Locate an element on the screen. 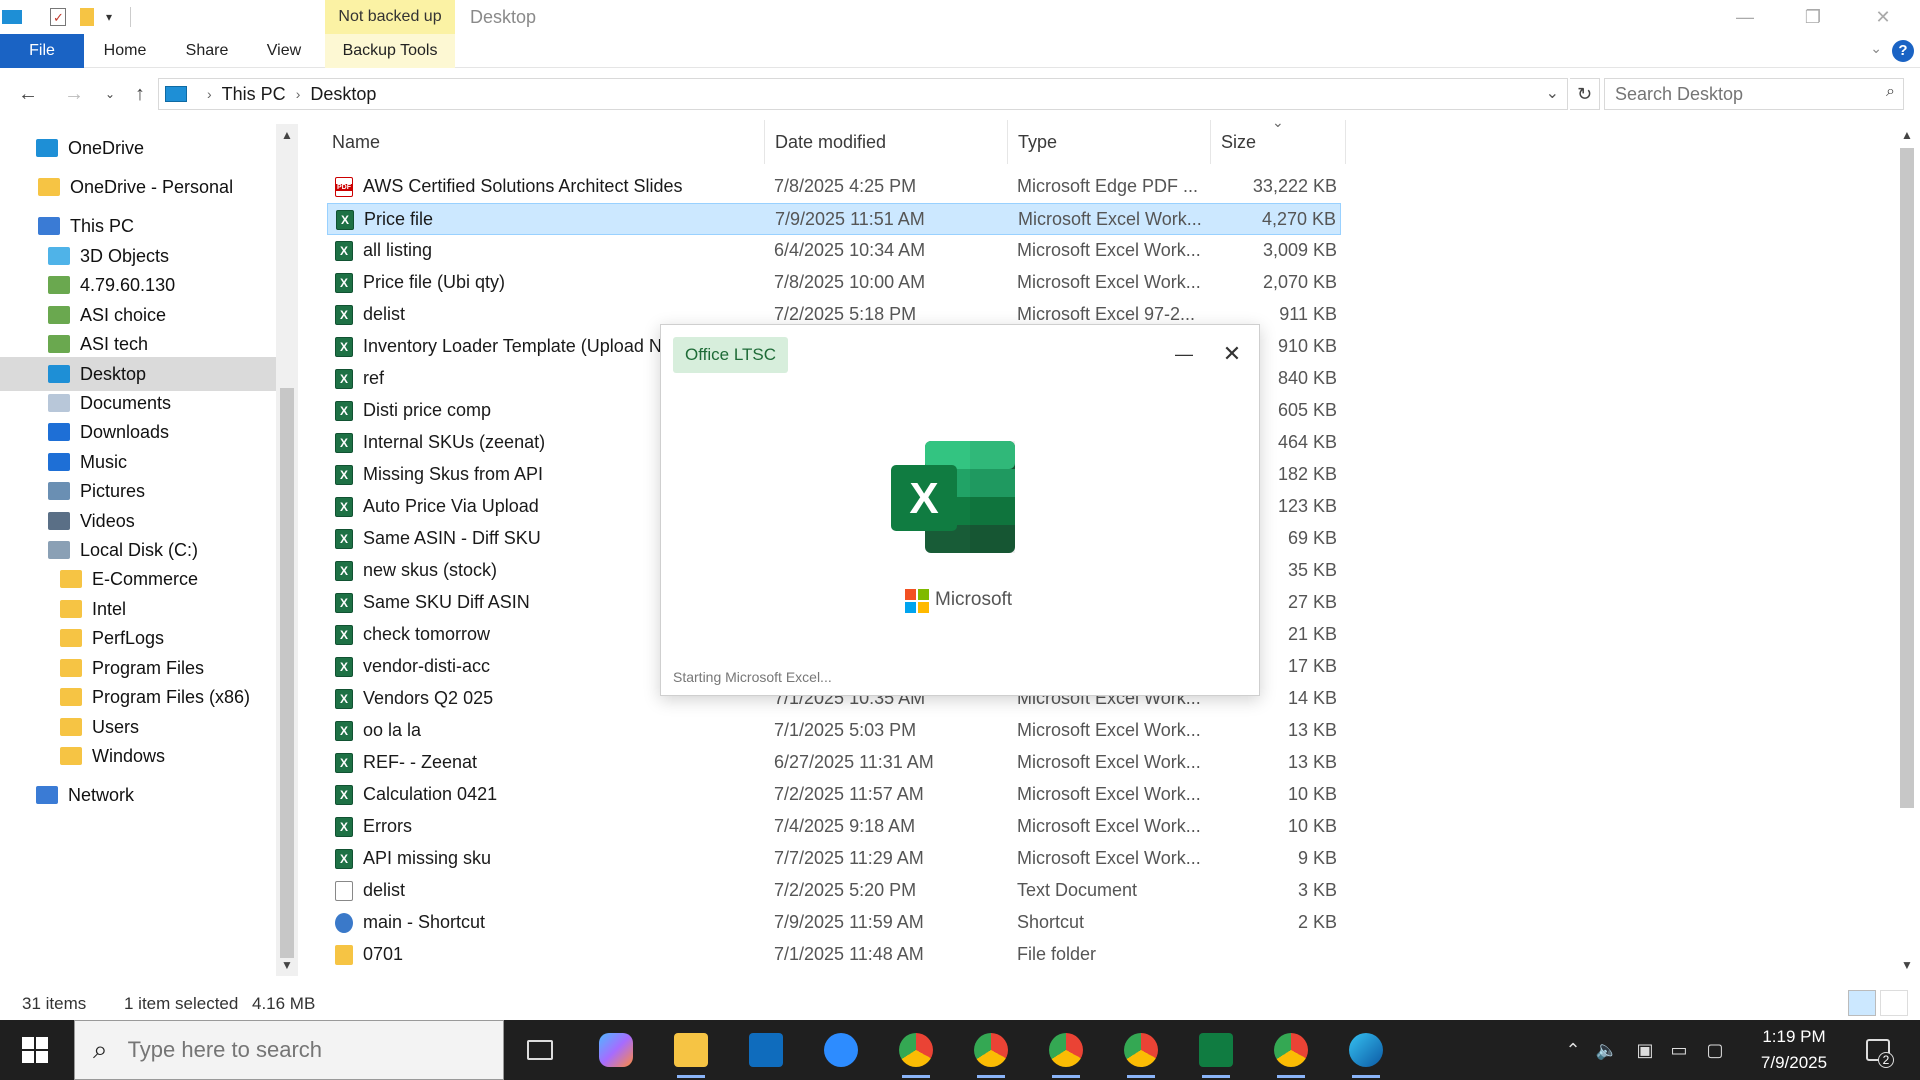 The image size is (1920, 1080). search-icon: ⌕ is located at coordinates (1890, 92).